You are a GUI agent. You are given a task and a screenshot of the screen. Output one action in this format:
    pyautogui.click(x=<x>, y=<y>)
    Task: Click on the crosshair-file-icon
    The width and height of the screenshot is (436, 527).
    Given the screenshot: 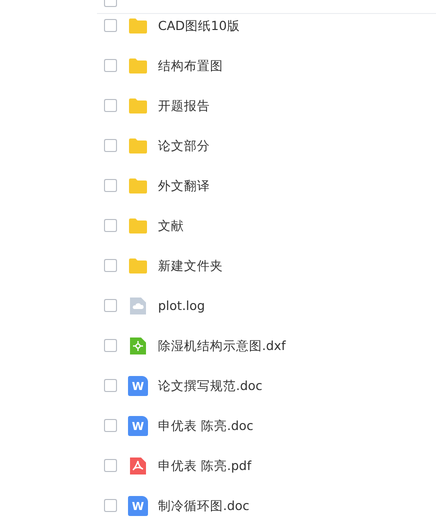 What is the action you would take?
    pyautogui.click(x=138, y=346)
    